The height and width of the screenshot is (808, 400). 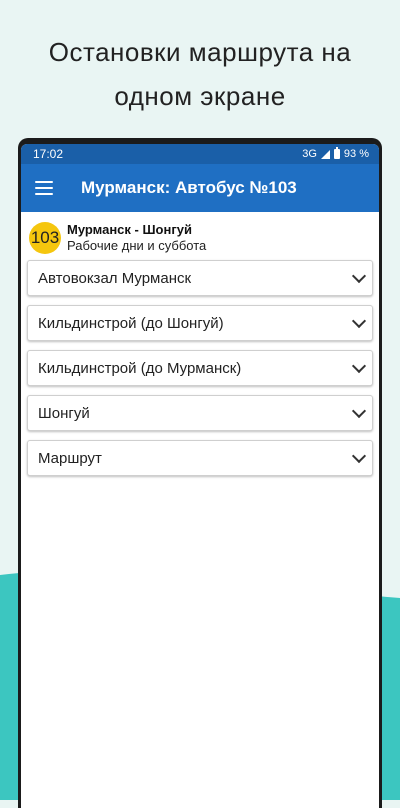 What do you see at coordinates (131, 323) in the screenshot?
I see `stop-label: Кильдинстрой (до Шонгуй)` at bounding box center [131, 323].